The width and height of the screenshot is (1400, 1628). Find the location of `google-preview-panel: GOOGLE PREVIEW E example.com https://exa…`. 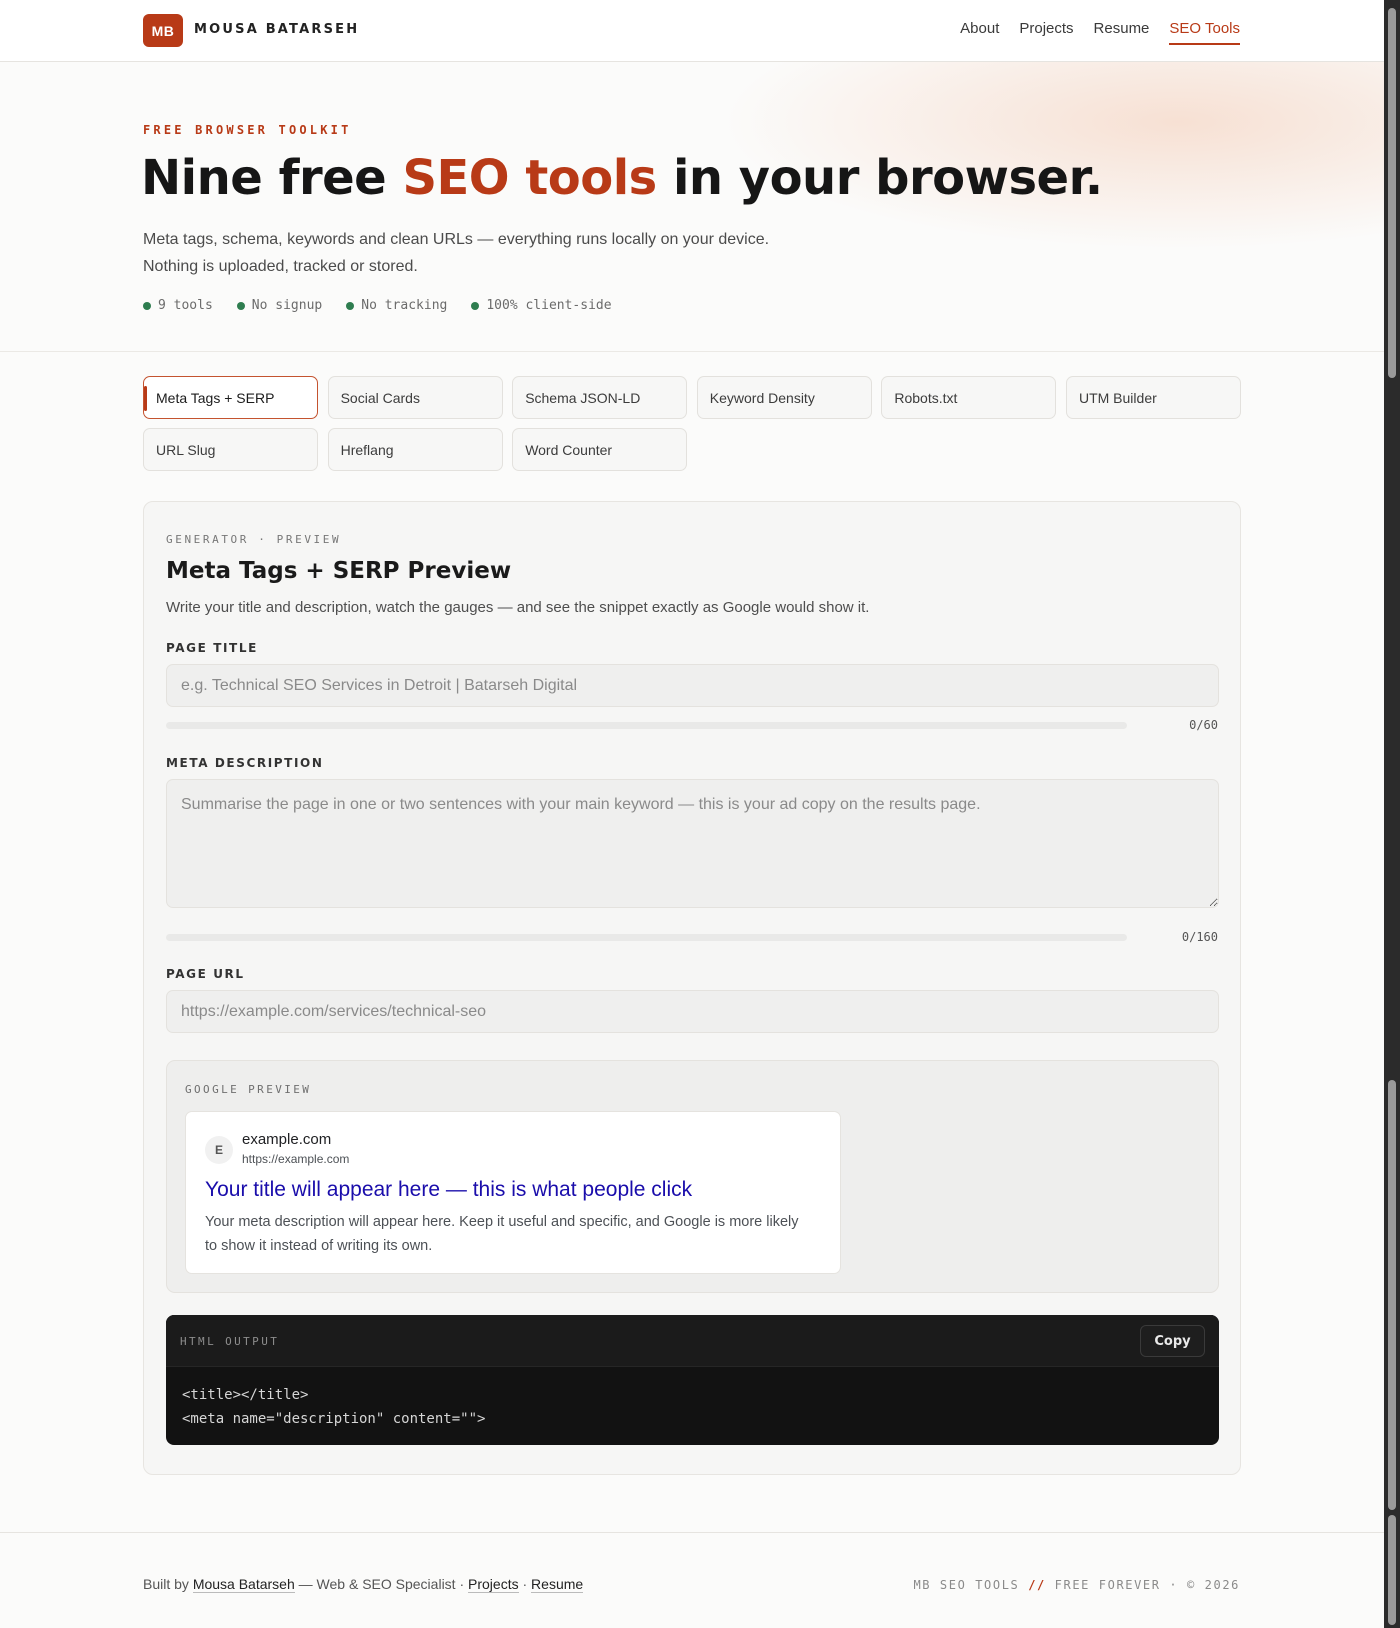

google-preview-panel: GOOGLE PREVIEW E example.com https://exa… is located at coordinates (692, 1176).